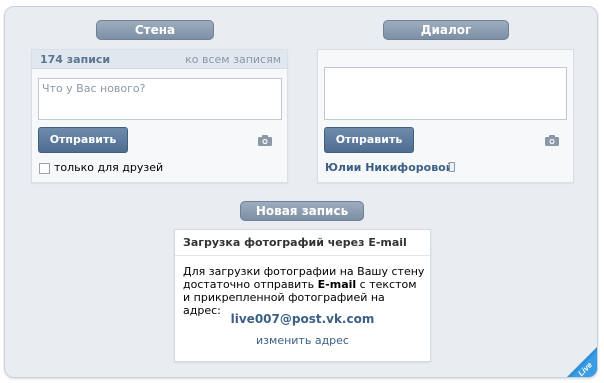 The image size is (604, 383). What do you see at coordinates (389, 167) in the screenshot?
I see `recipient-name: Юлии Никифоровой` at bounding box center [389, 167].